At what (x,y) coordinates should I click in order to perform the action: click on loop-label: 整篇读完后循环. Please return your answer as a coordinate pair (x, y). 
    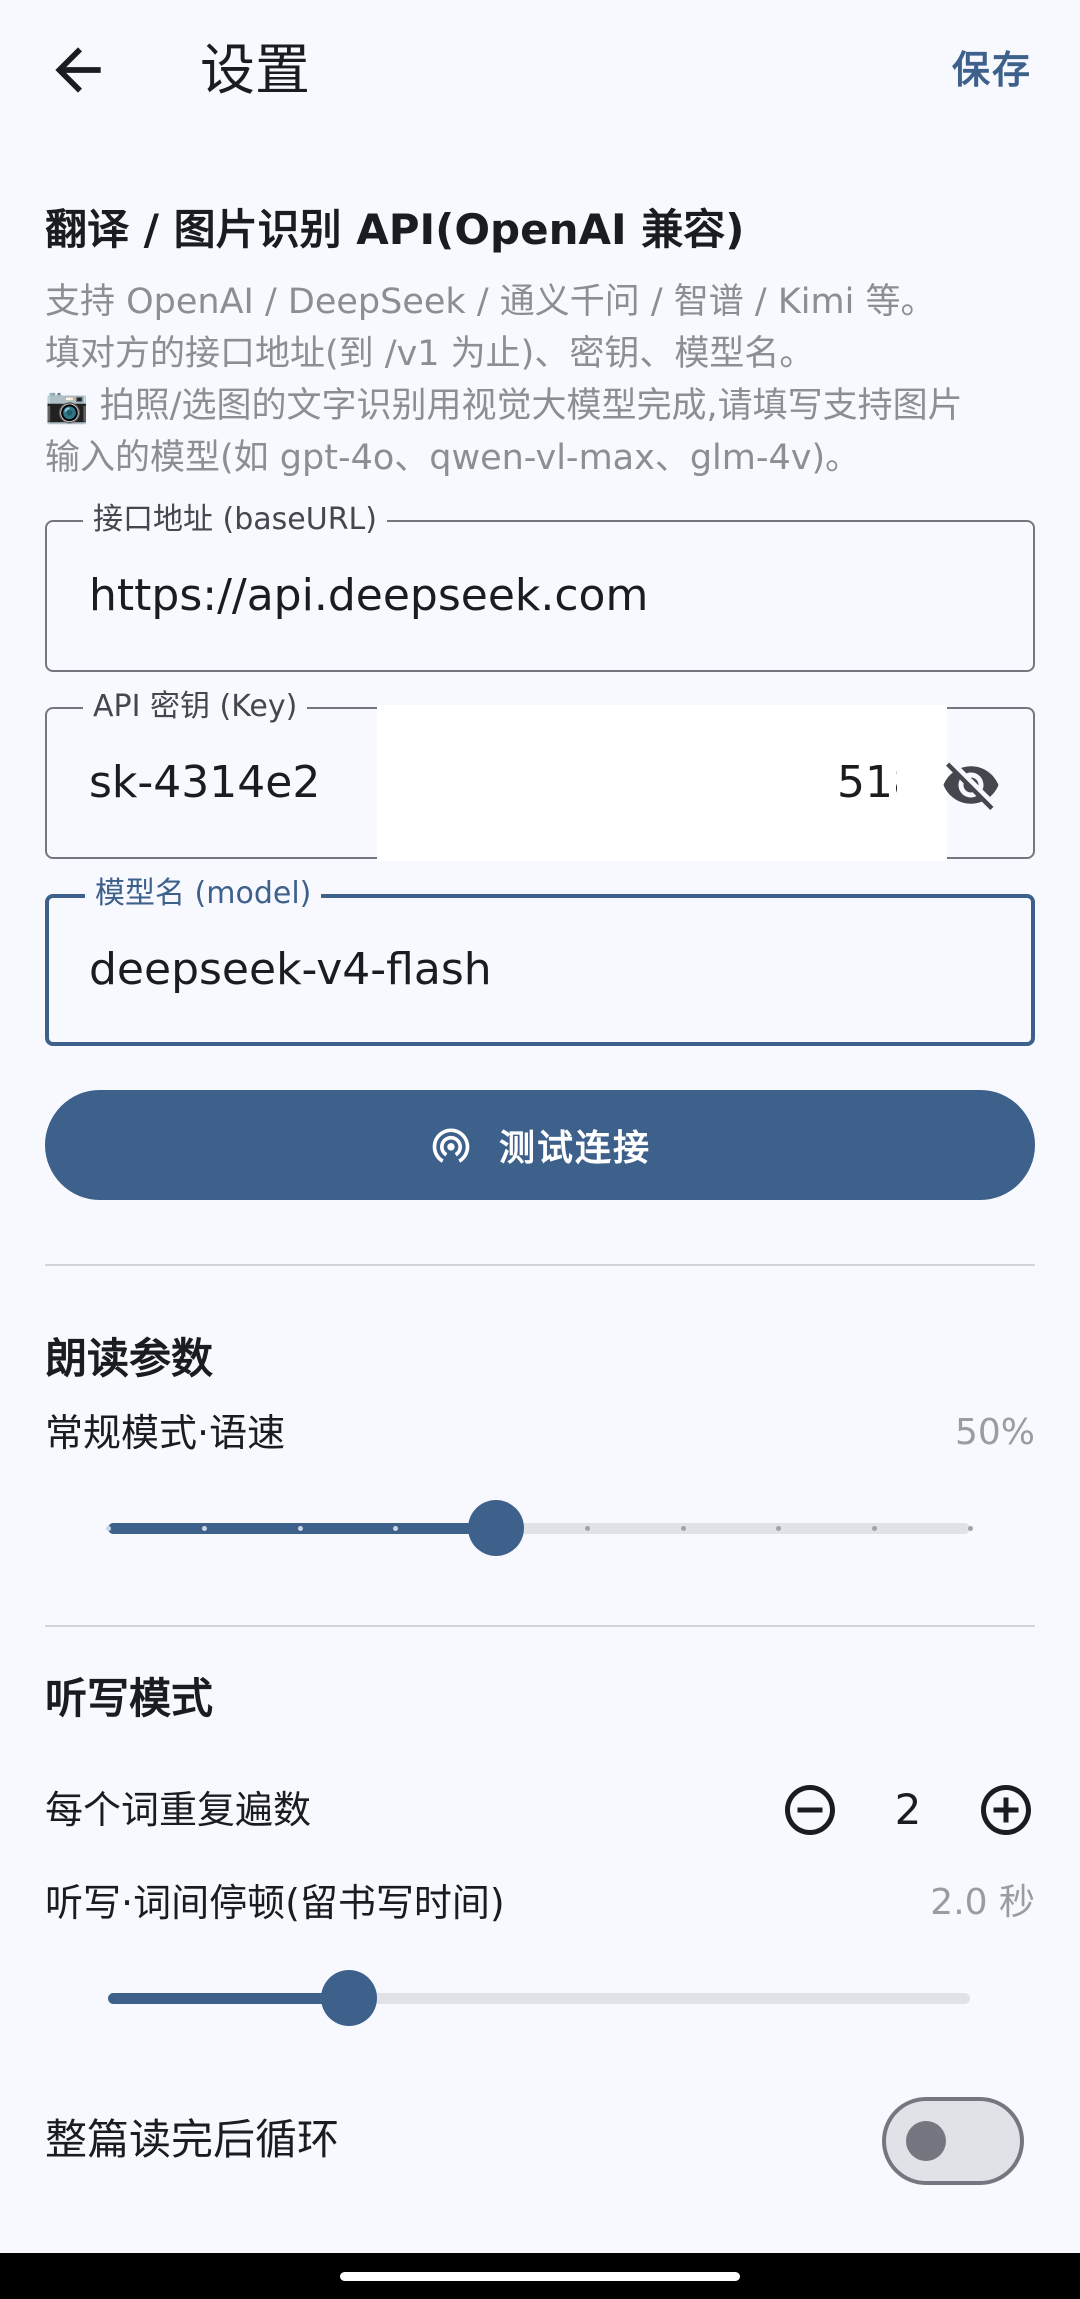
    Looking at the image, I should click on (192, 2139).